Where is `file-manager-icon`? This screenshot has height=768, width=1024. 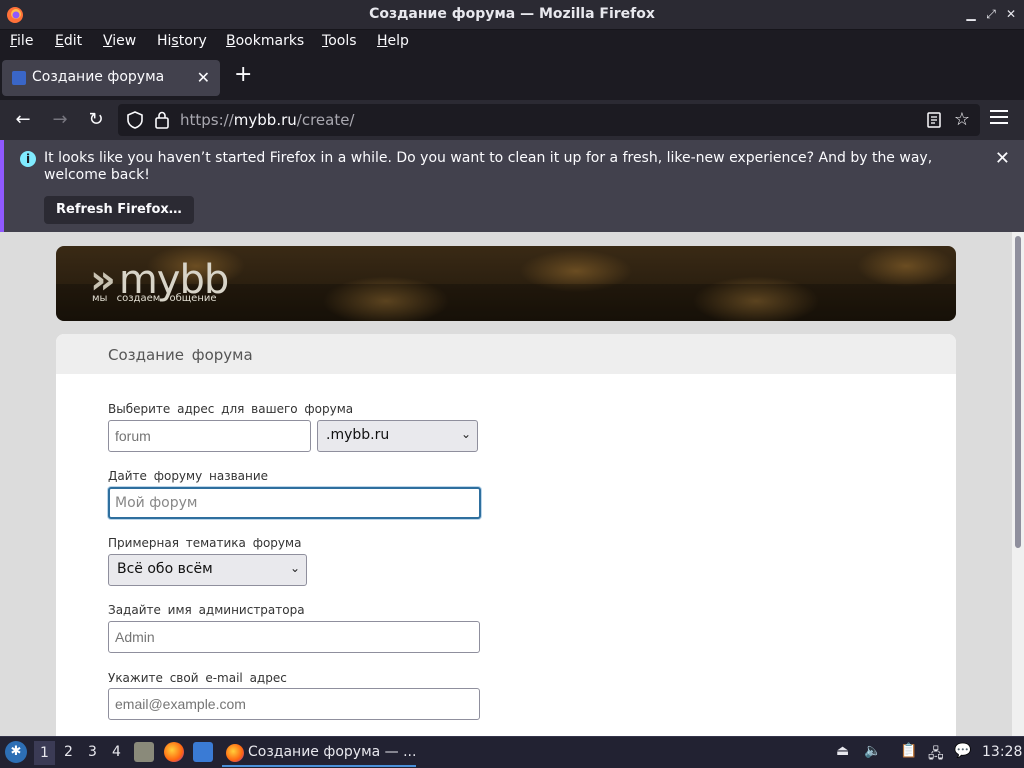
file-manager-icon is located at coordinates (144, 752).